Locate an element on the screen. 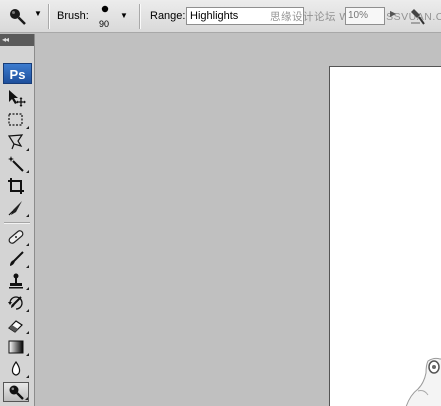 This screenshot has height=406, width=441. magic-wand-icon is located at coordinates (16, 164).